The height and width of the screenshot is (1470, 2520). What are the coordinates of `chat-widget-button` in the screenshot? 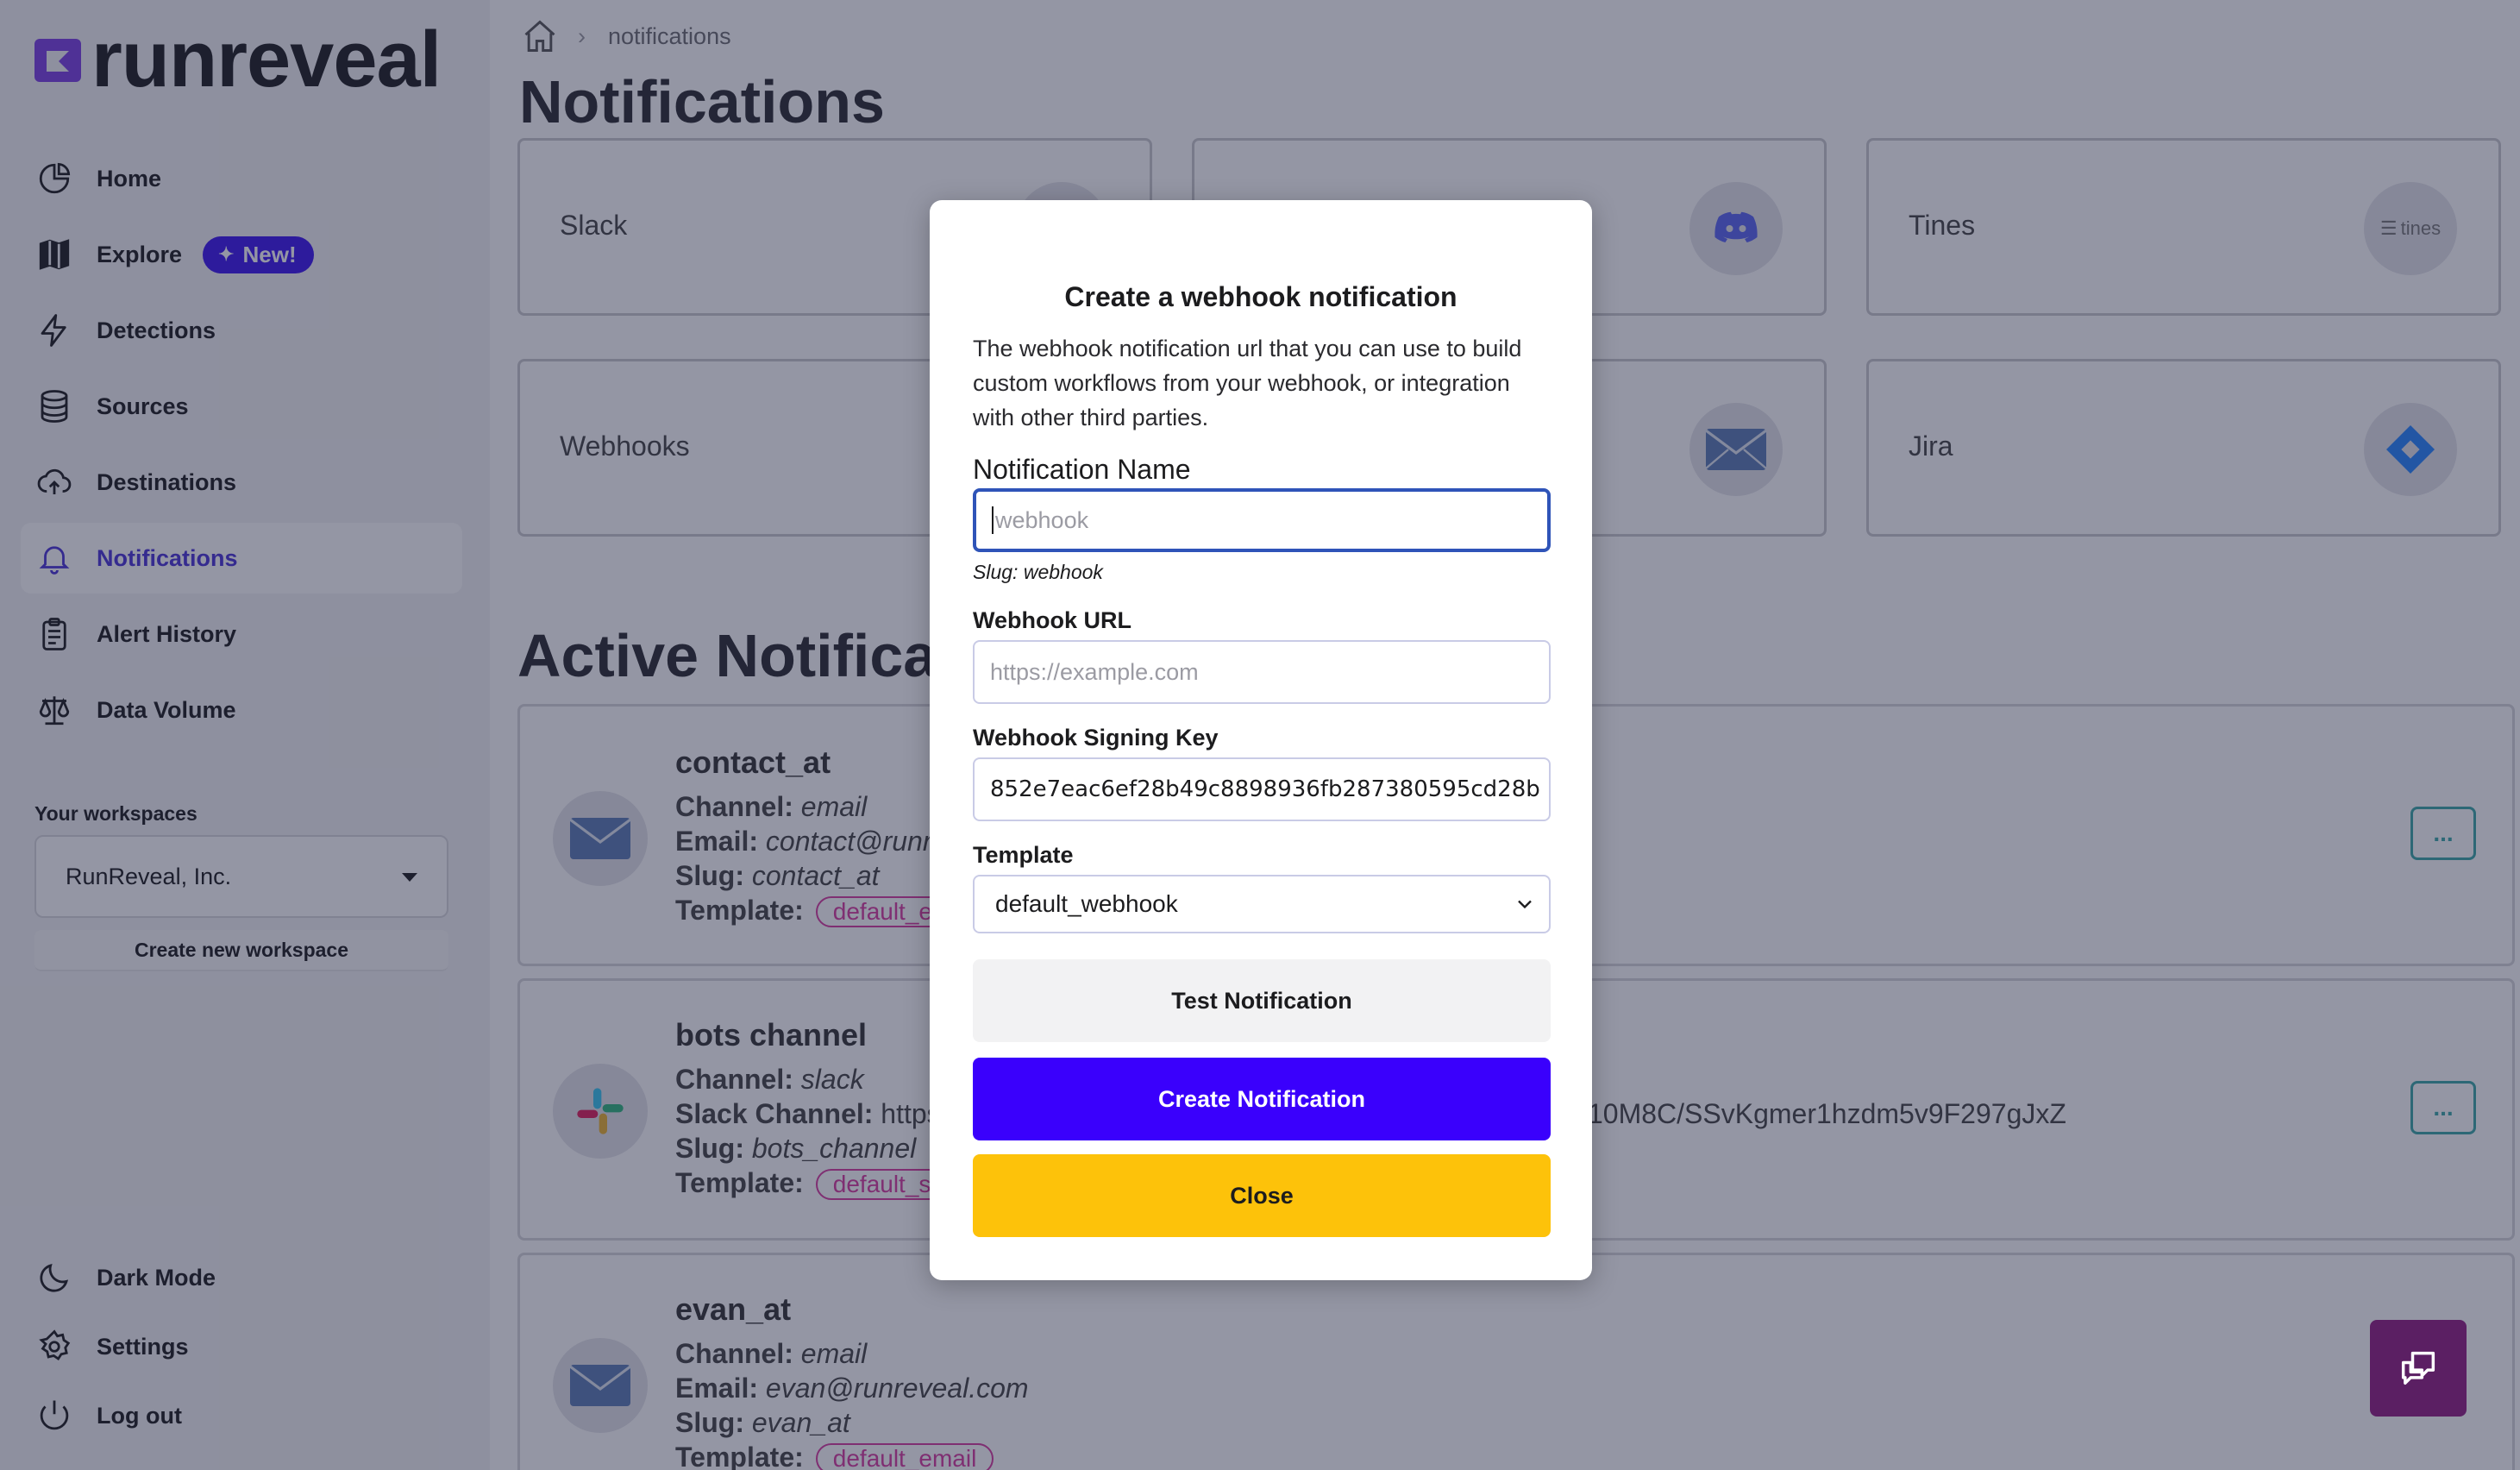 It's located at (2418, 1368).